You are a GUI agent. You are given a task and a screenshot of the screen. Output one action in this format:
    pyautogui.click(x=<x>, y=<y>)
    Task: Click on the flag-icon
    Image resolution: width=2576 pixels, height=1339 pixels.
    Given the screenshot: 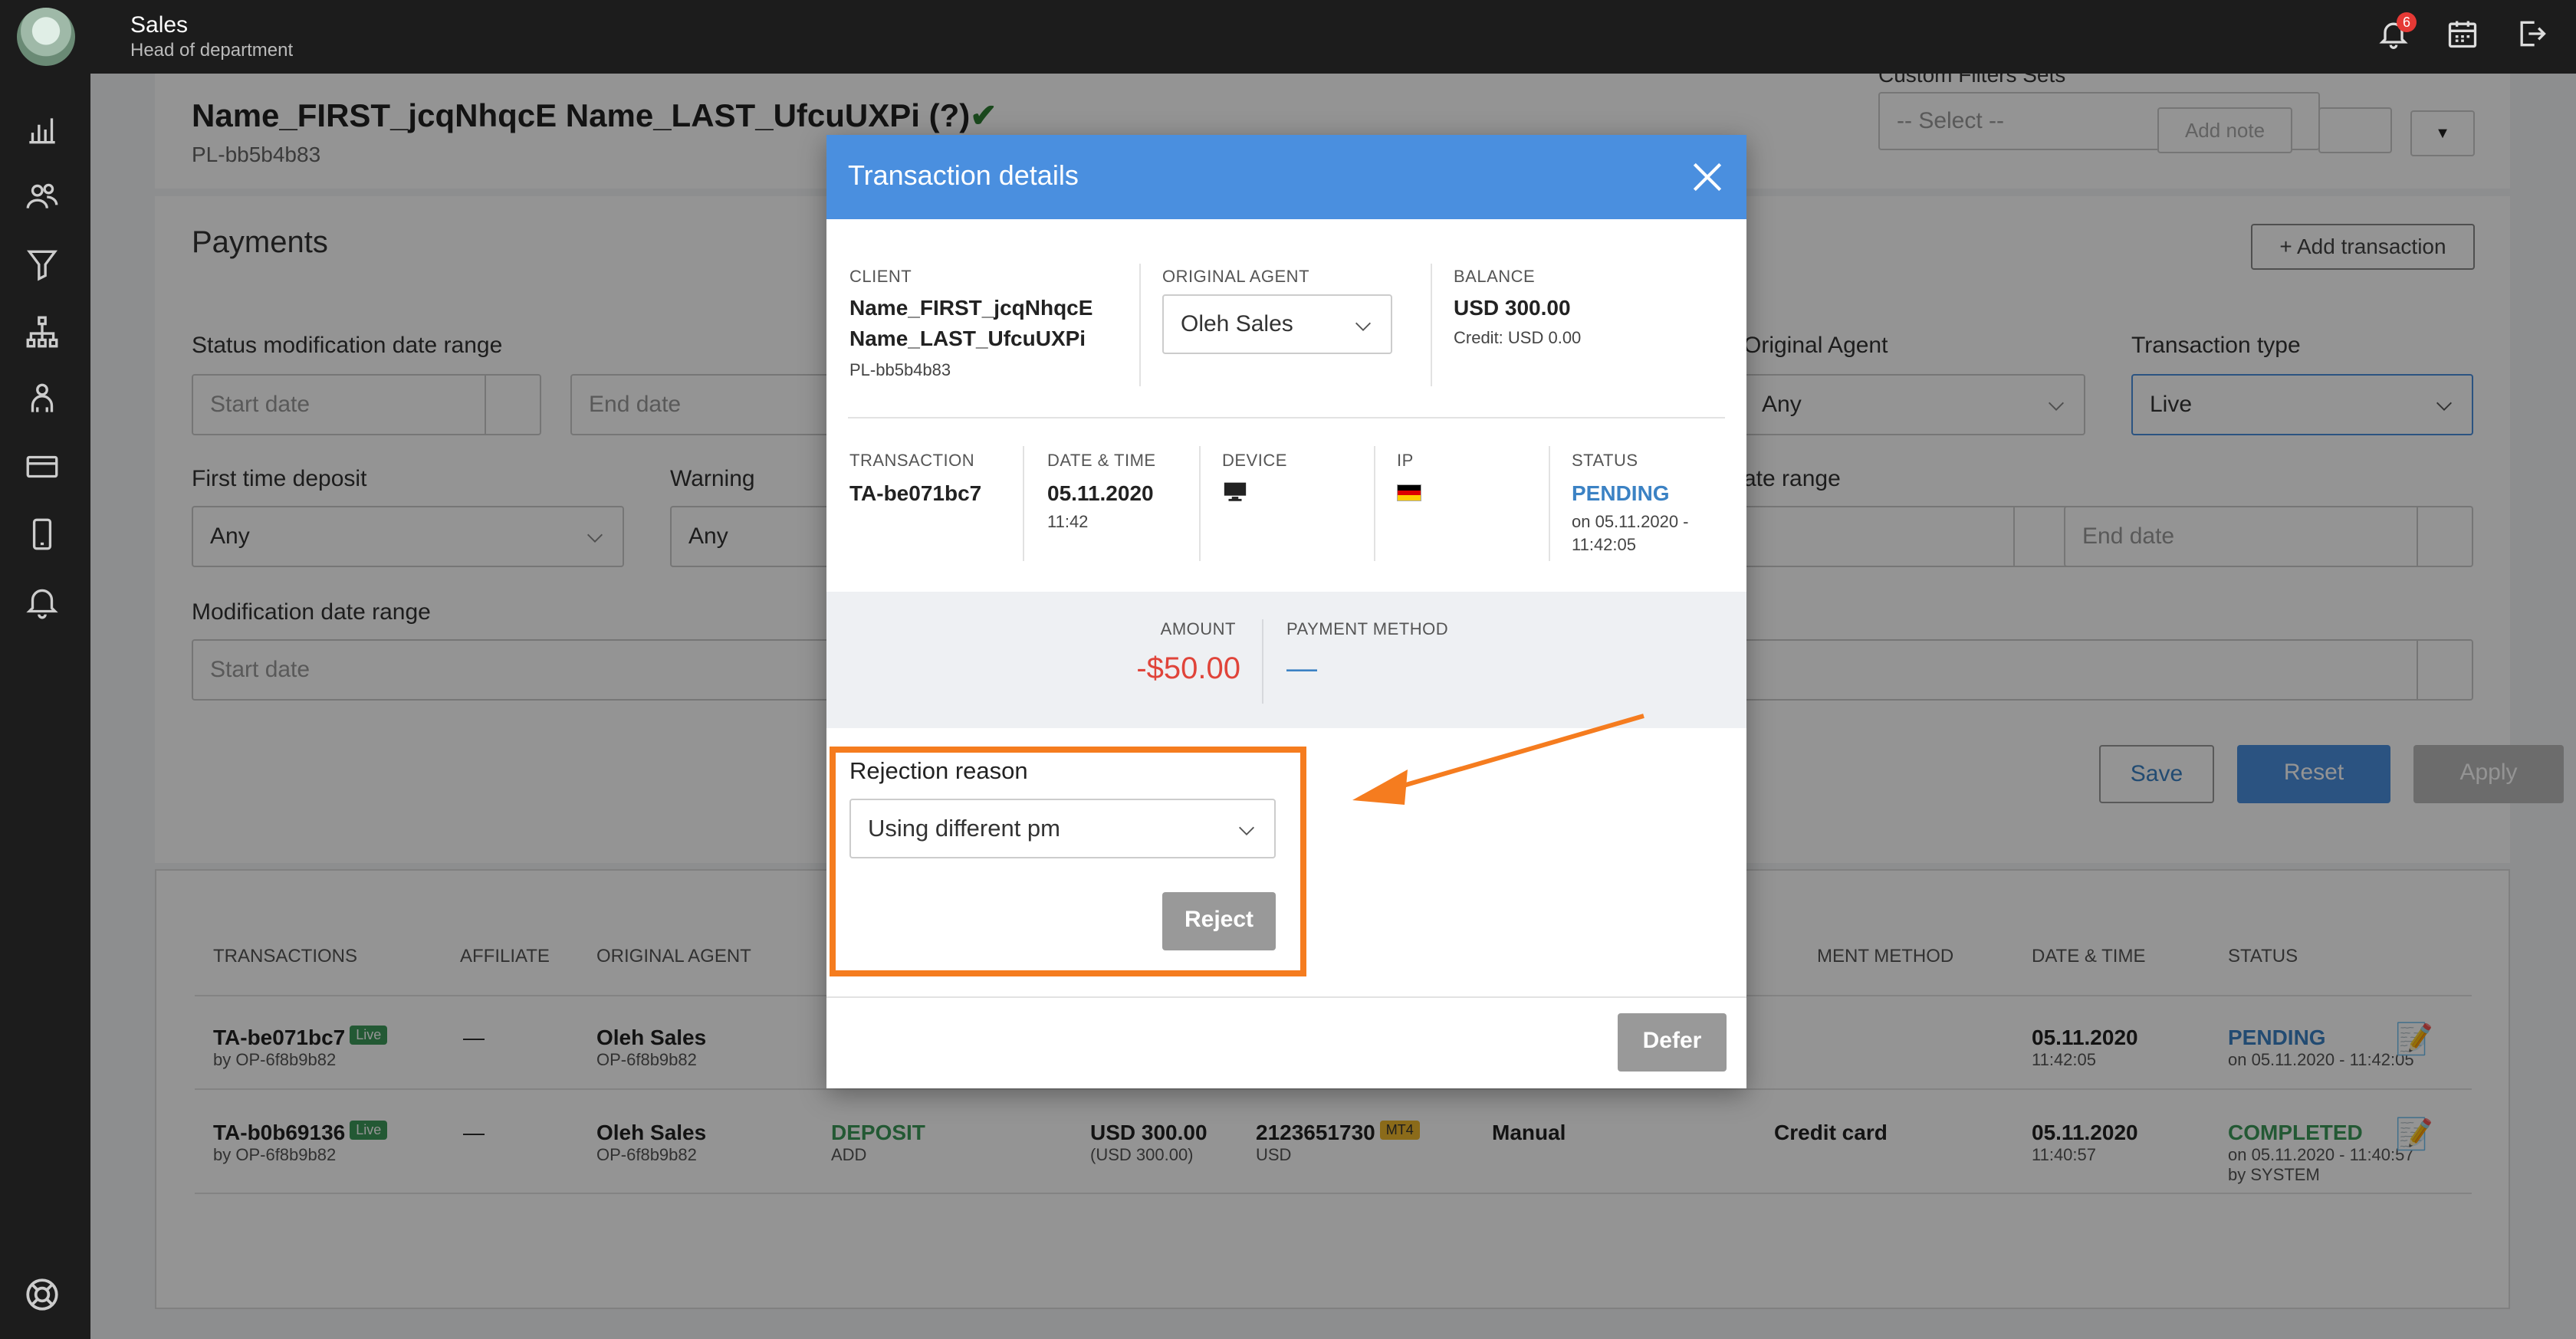 What is the action you would take?
    pyautogui.click(x=1409, y=492)
    